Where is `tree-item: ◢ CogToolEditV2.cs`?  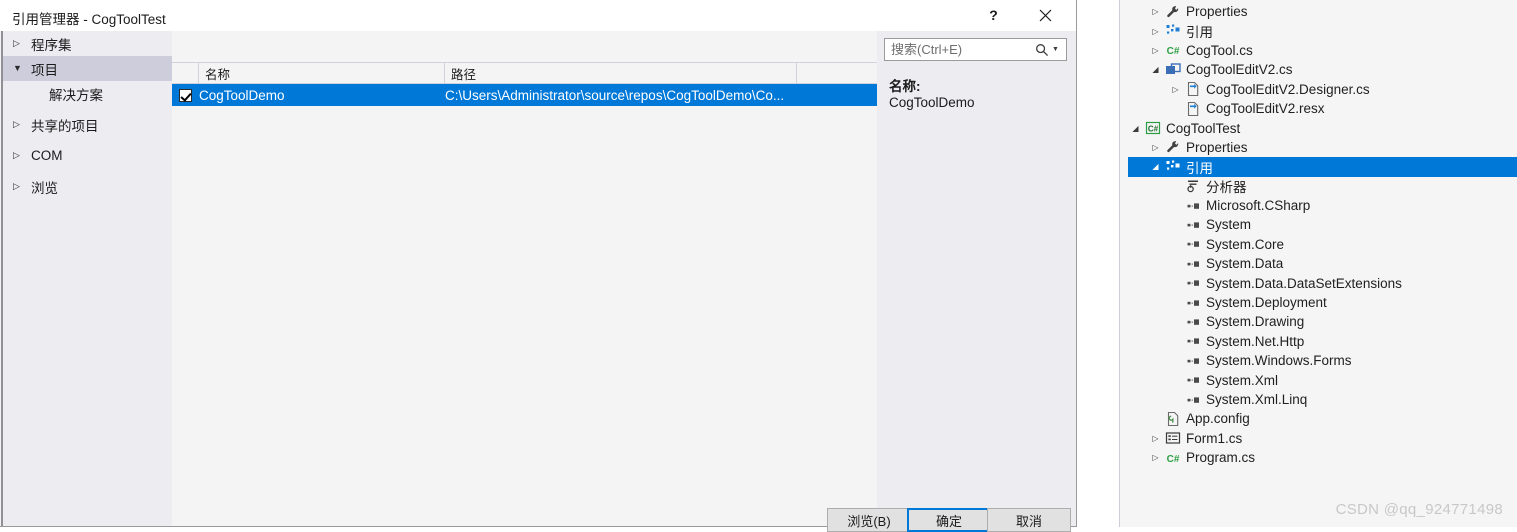
tree-item: ◢ CogToolEditV2.cs is located at coordinates (1322, 69).